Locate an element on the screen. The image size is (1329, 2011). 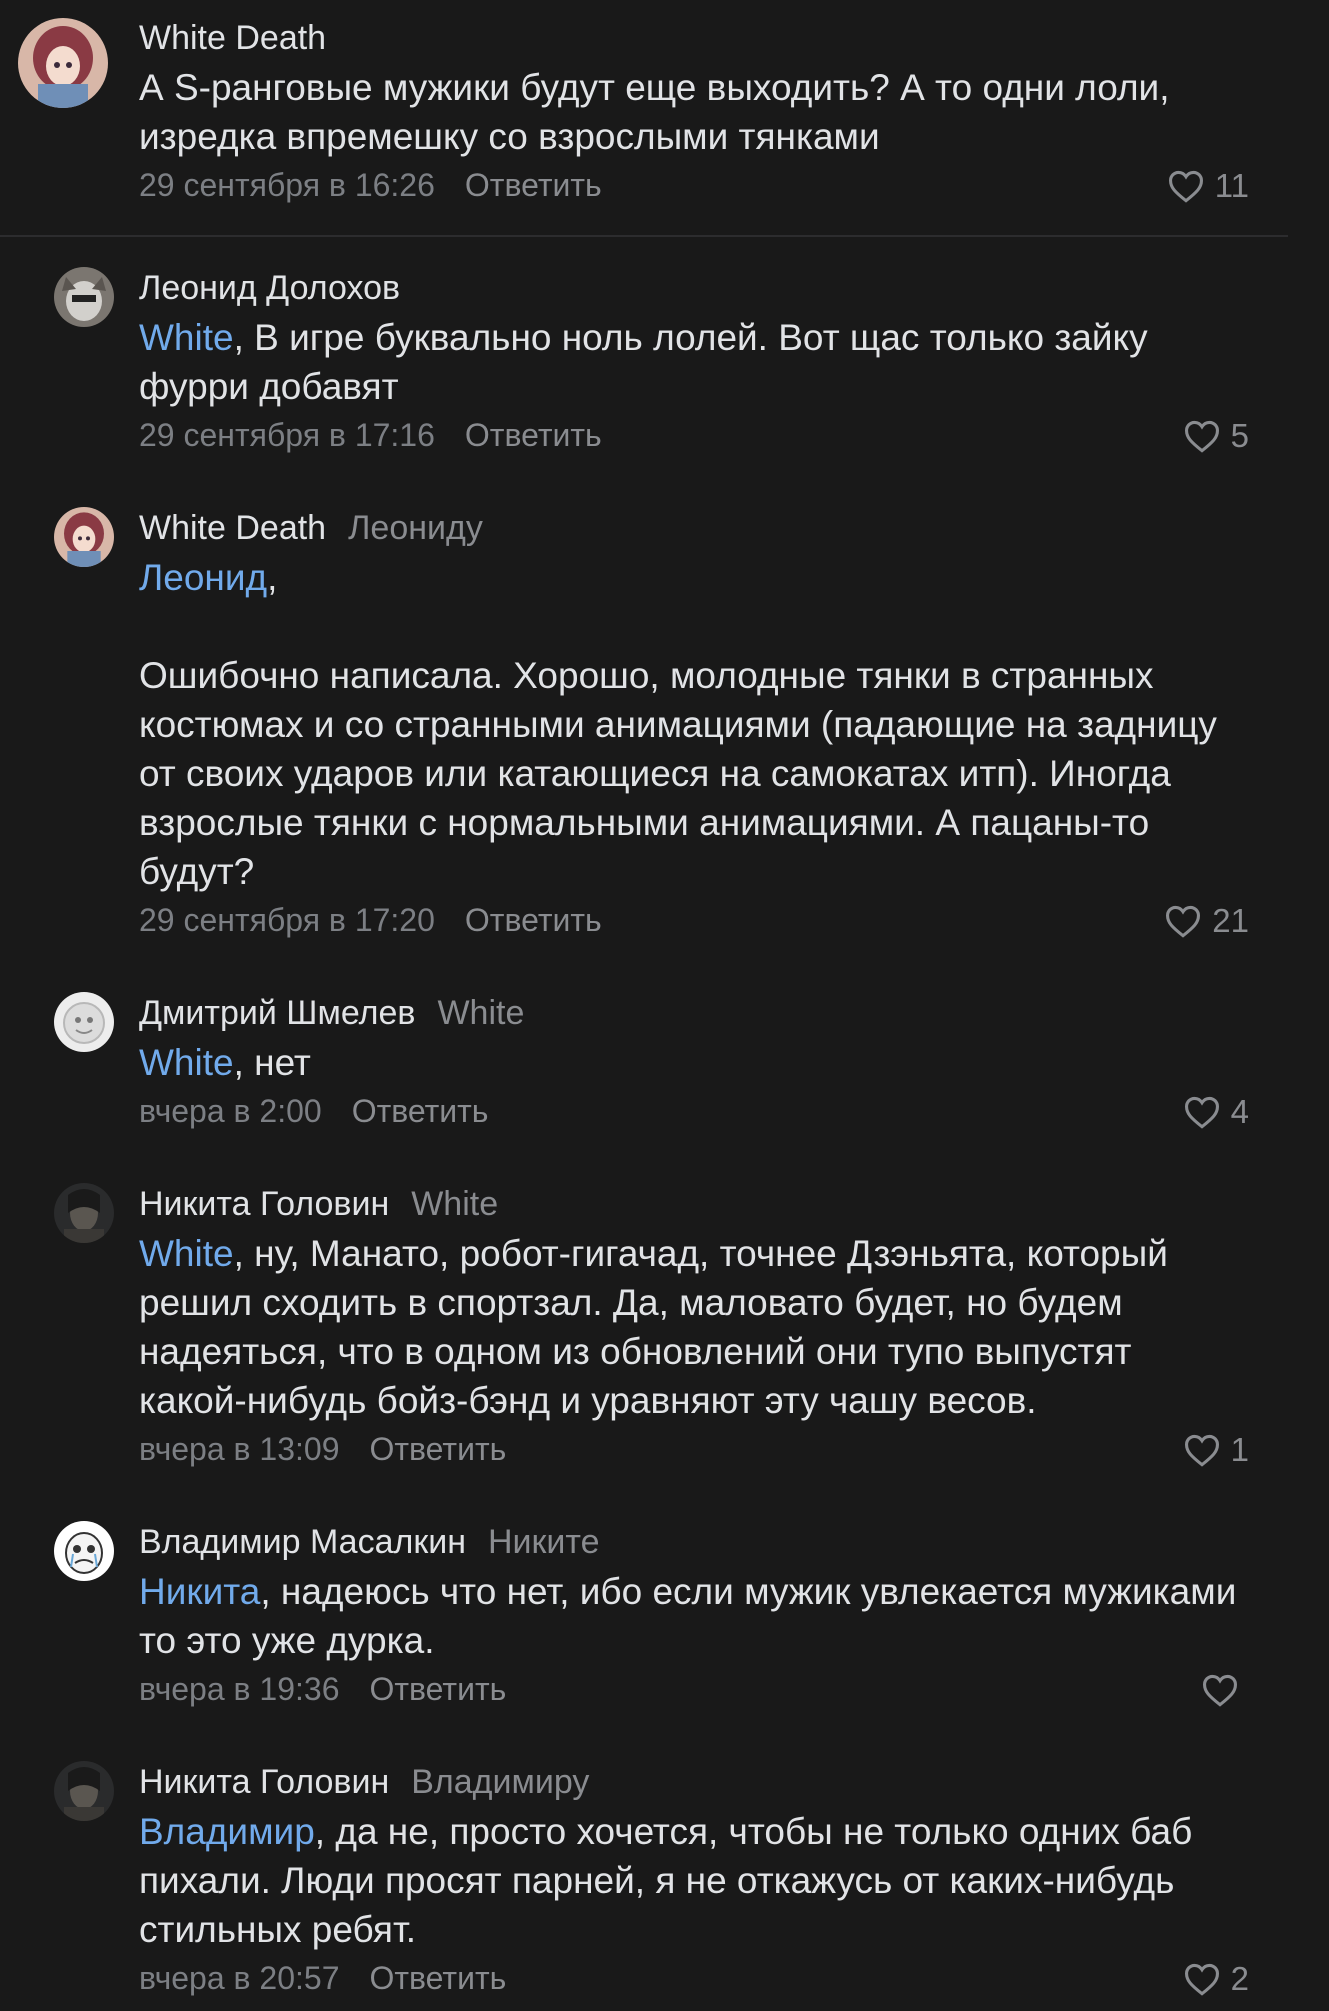
like-count: 5 is located at coordinates (1239, 435).